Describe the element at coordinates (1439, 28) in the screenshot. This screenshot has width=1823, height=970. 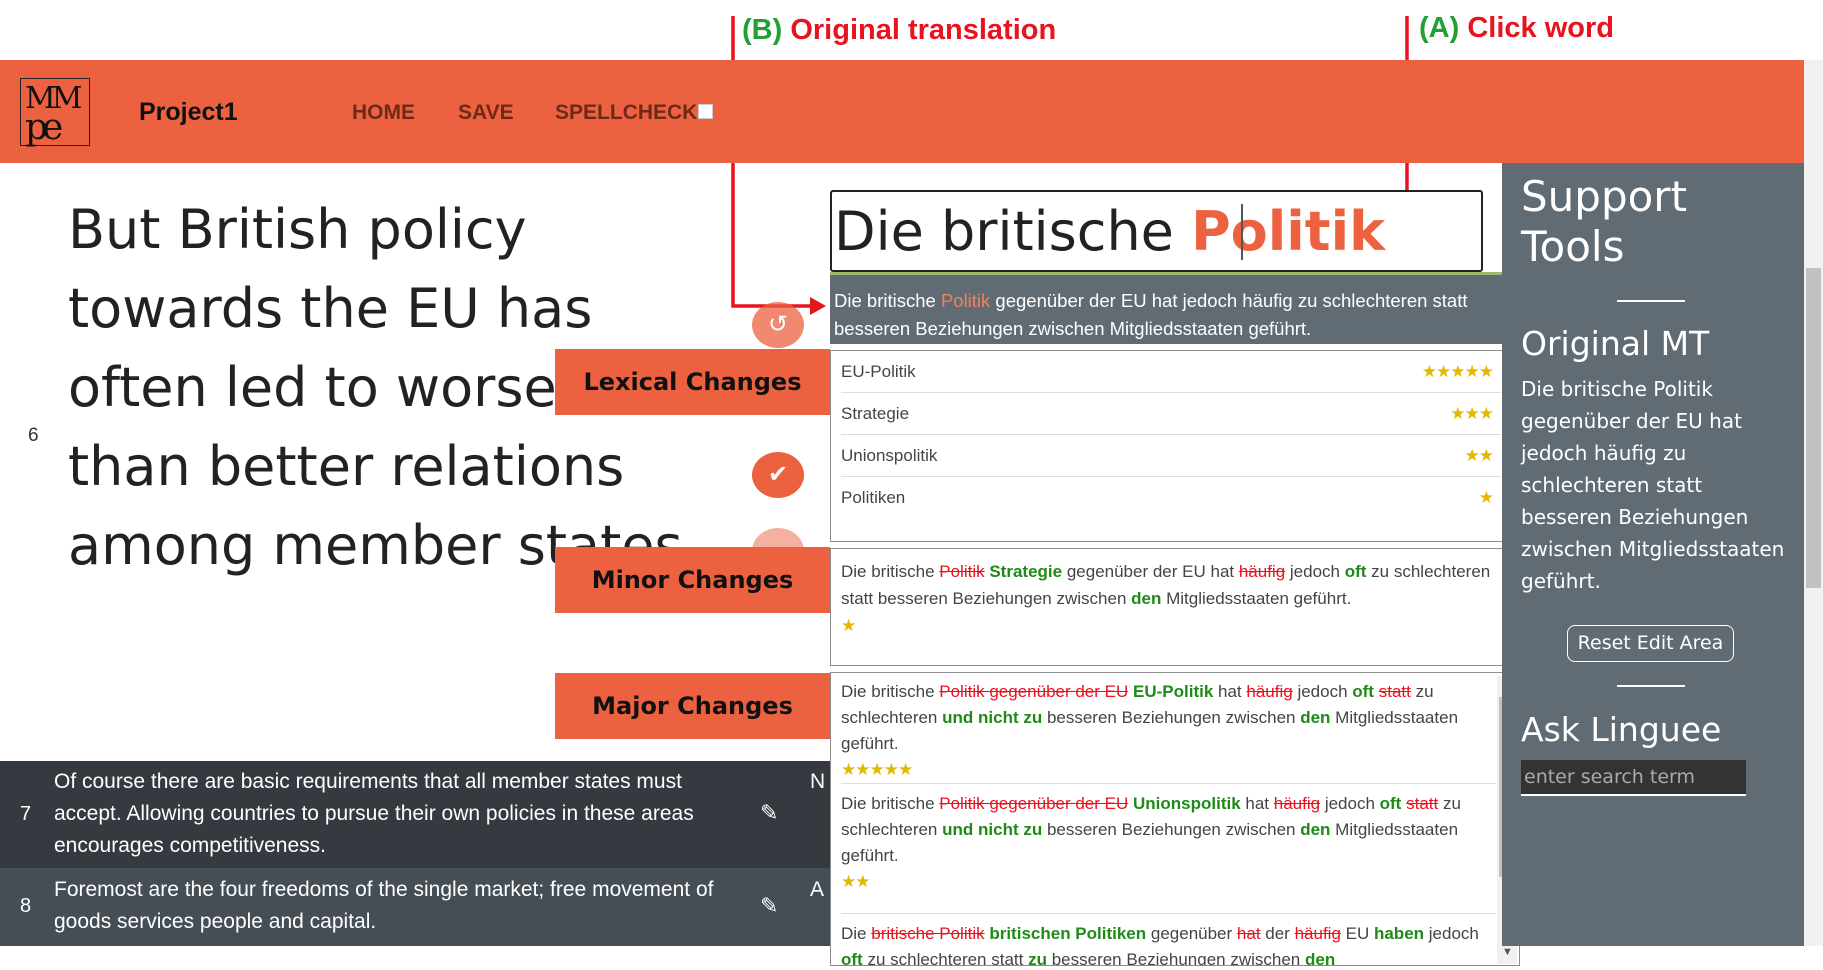
I see `annotation-a-letter: (A)` at that location.